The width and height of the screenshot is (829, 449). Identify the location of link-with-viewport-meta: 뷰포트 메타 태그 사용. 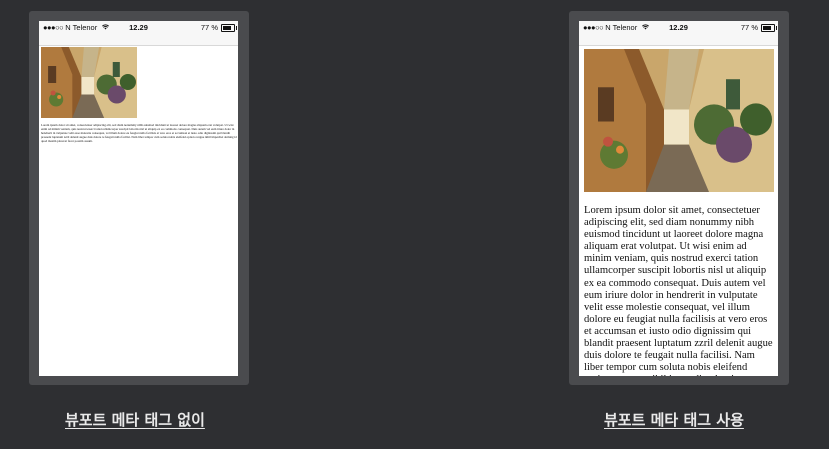
(674, 419).